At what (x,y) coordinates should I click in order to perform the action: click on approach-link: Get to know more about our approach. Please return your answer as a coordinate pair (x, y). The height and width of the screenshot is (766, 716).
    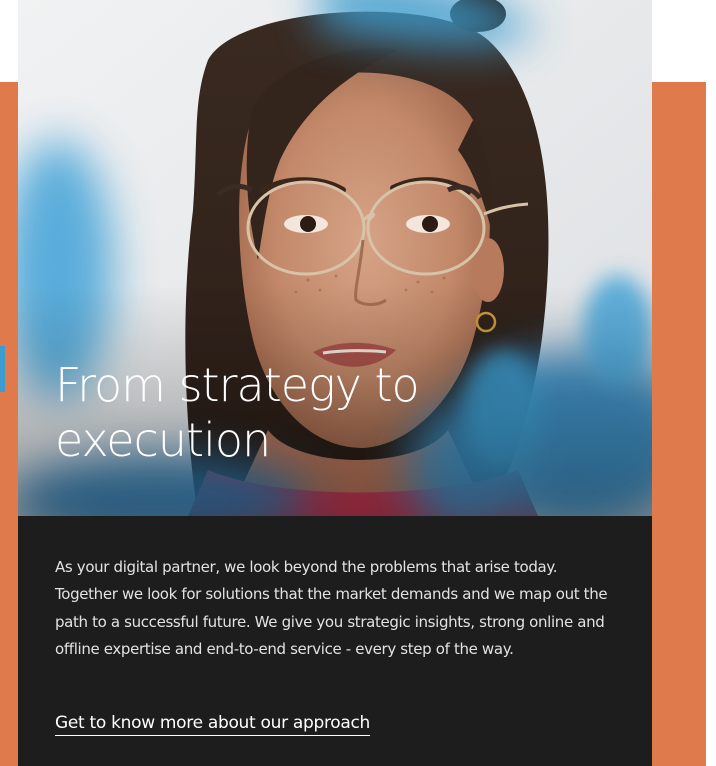
    Looking at the image, I should click on (212, 724).